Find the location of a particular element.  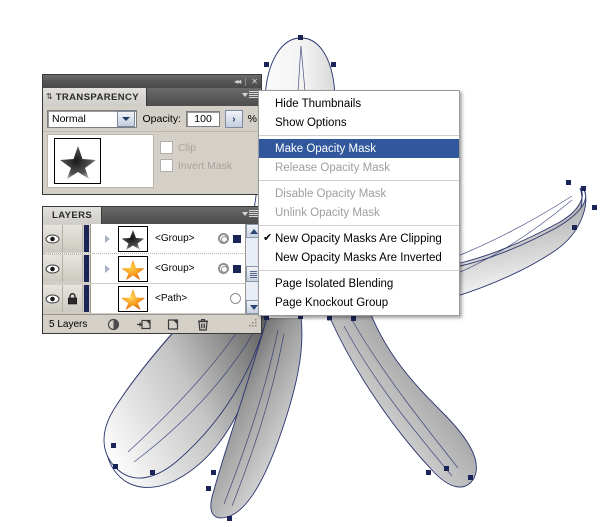

object-thumbnail is located at coordinates (77, 161).